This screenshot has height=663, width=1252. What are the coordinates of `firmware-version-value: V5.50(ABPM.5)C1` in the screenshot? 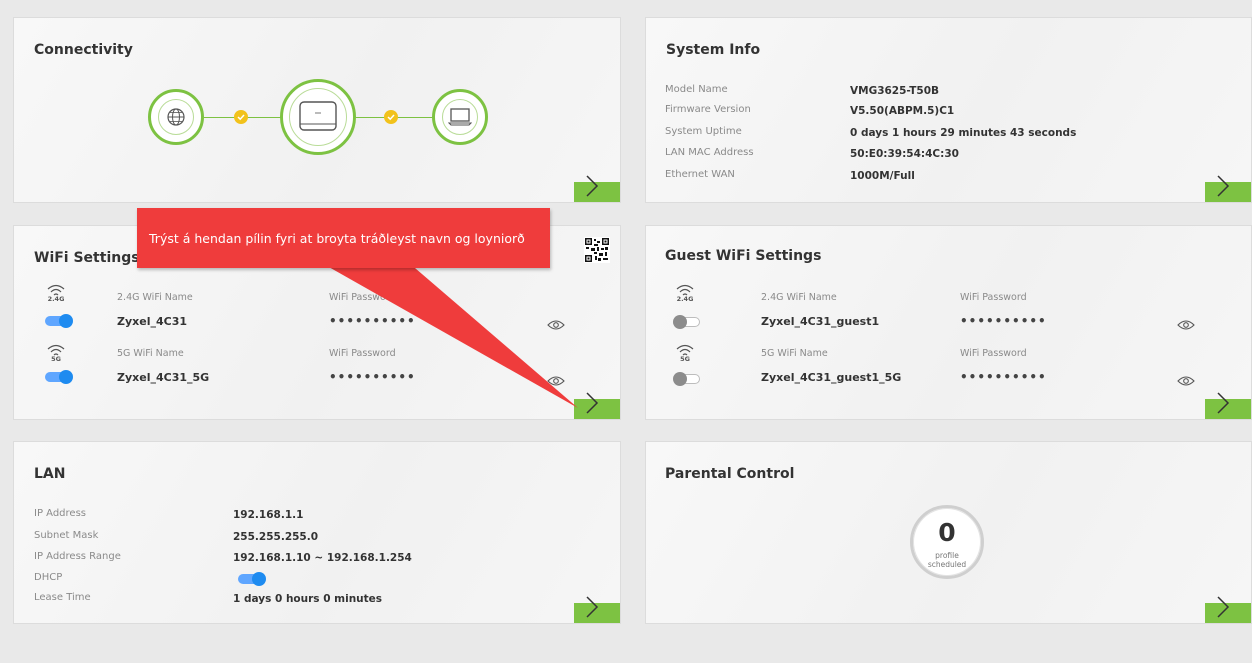 It's located at (902, 111).